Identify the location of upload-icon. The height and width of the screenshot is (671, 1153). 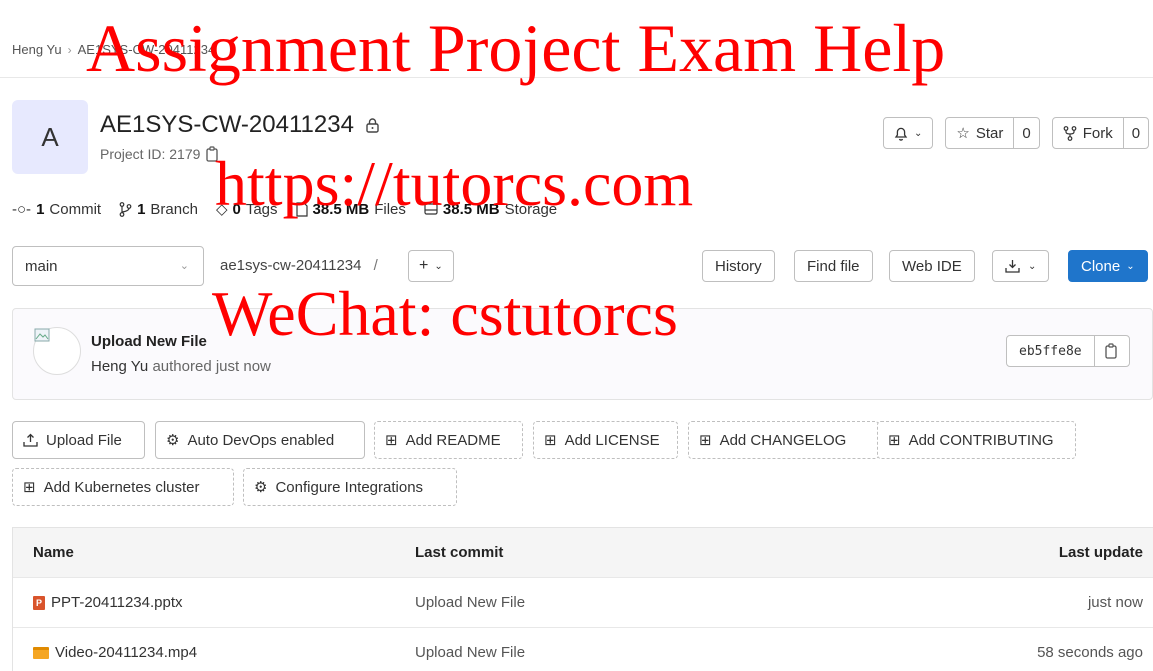
(30, 440).